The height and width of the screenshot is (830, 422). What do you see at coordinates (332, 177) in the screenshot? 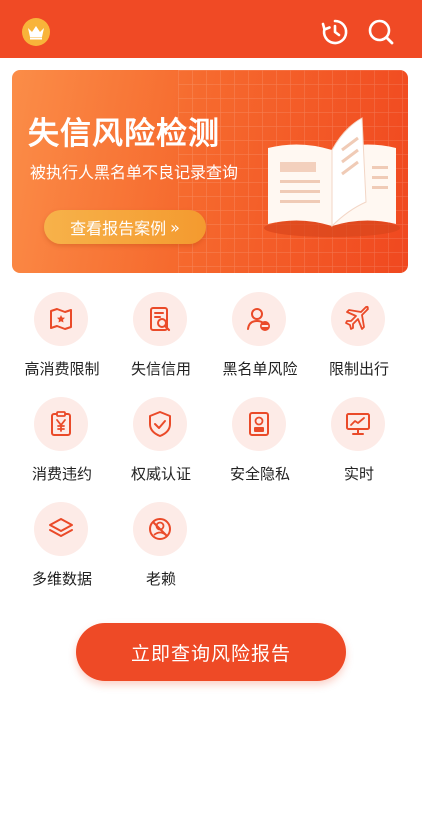
I see `open-book-icon` at bounding box center [332, 177].